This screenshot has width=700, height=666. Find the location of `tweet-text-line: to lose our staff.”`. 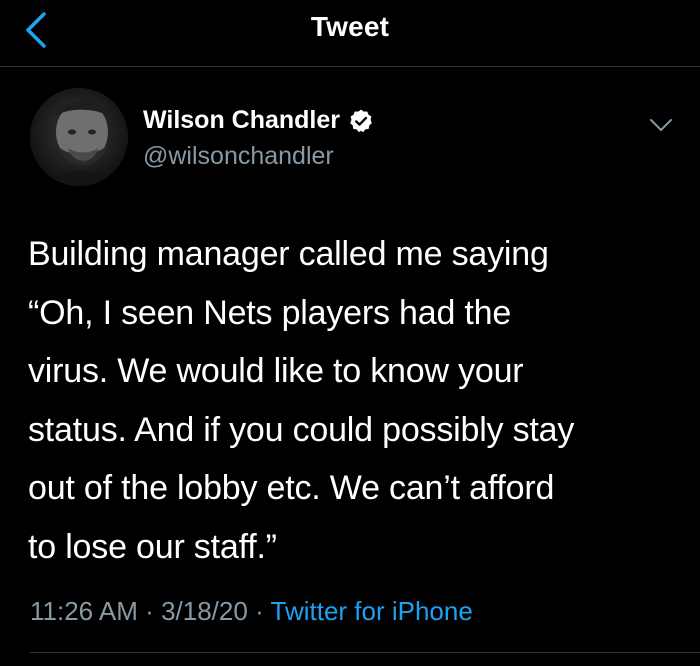

tweet-text-line: to lose our staff.” is located at coordinates (152, 546).